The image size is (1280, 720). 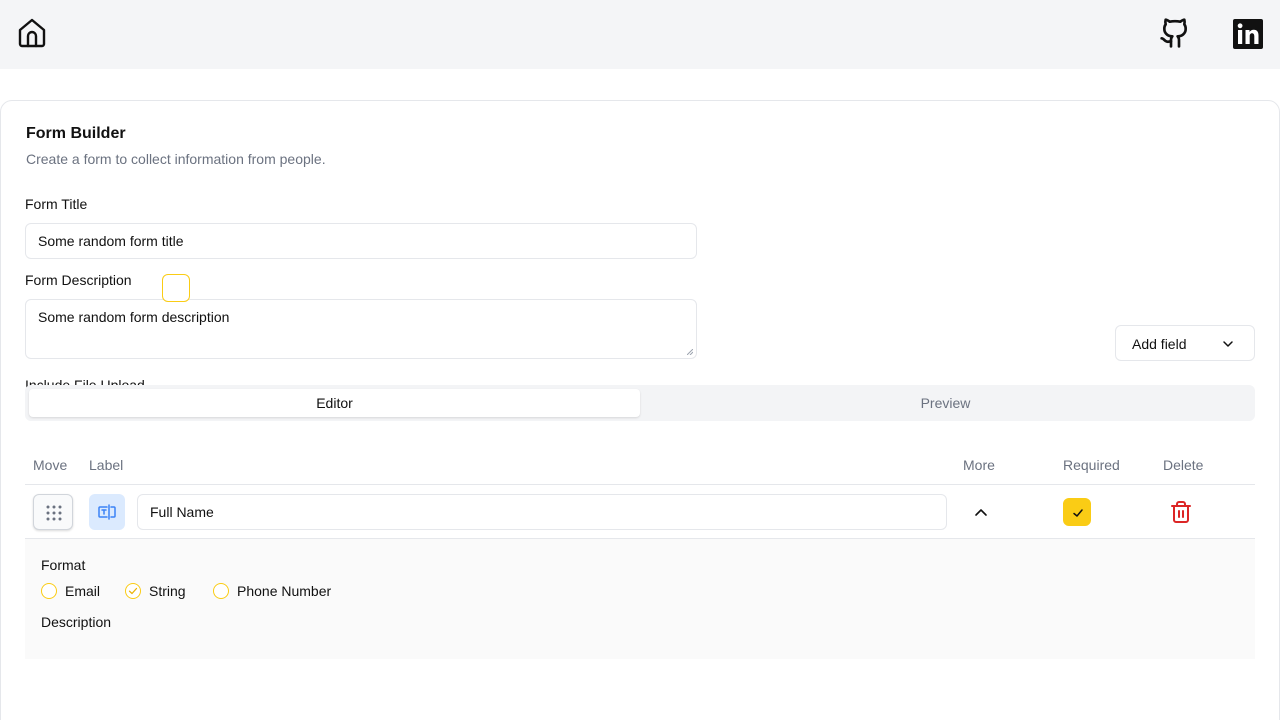 What do you see at coordinates (542, 512) in the screenshot?
I see `field-label-input: Full Name` at bounding box center [542, 512].